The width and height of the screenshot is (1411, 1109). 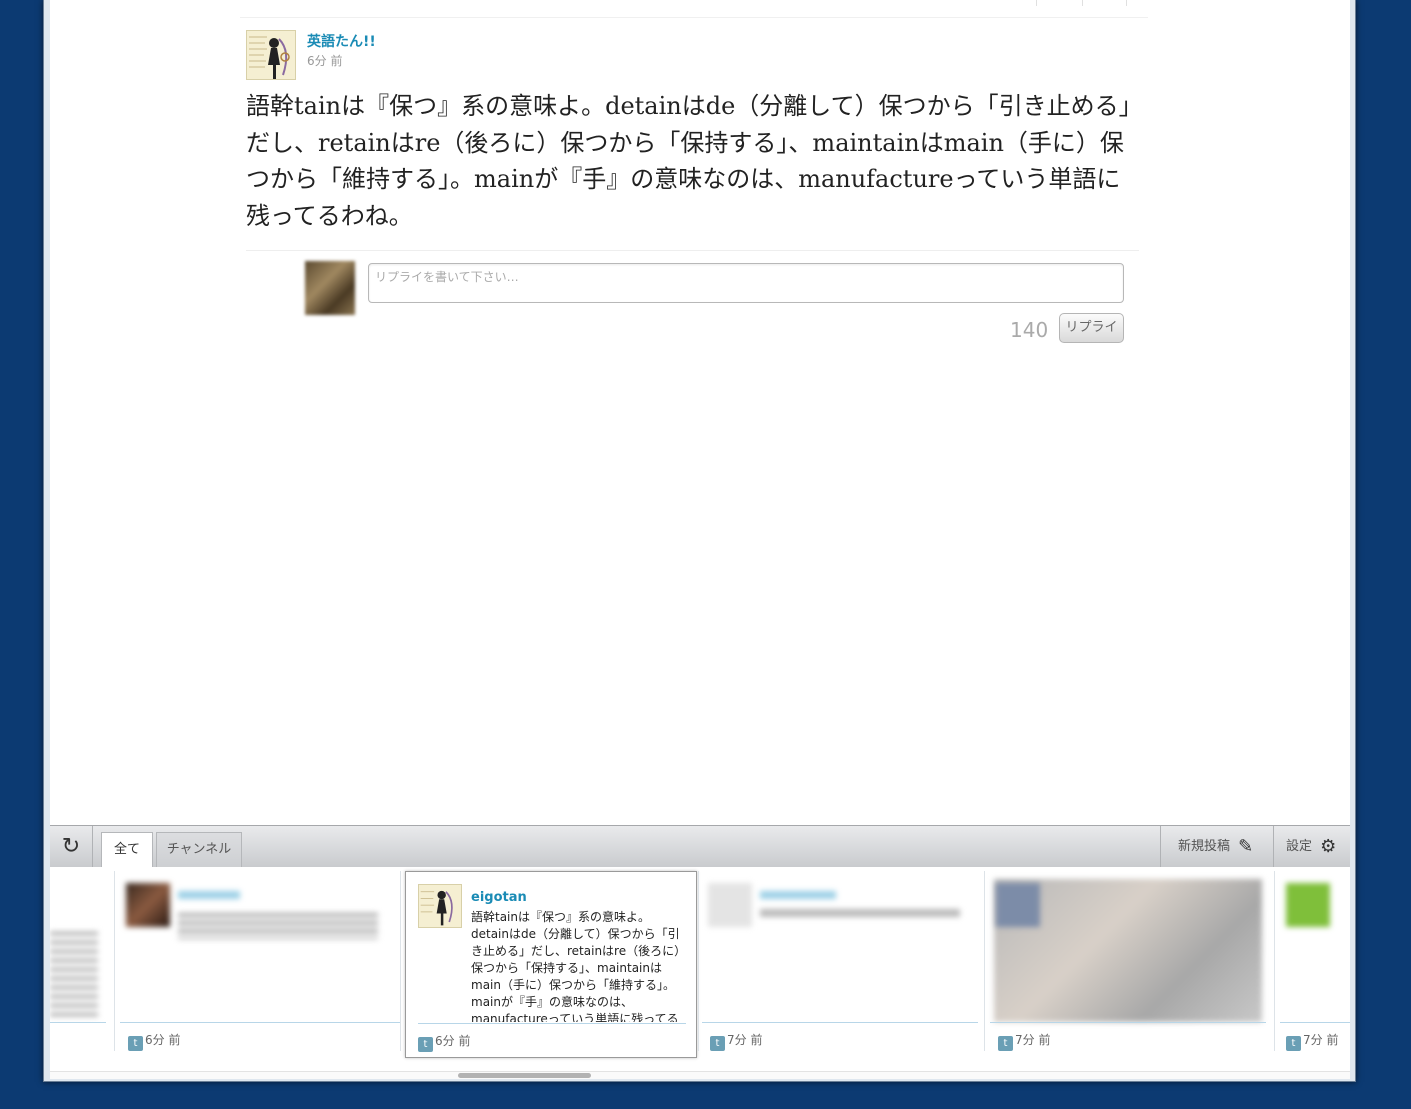 I want to click on new-post-label: 新規投稿, so click(x=1204, y=846).